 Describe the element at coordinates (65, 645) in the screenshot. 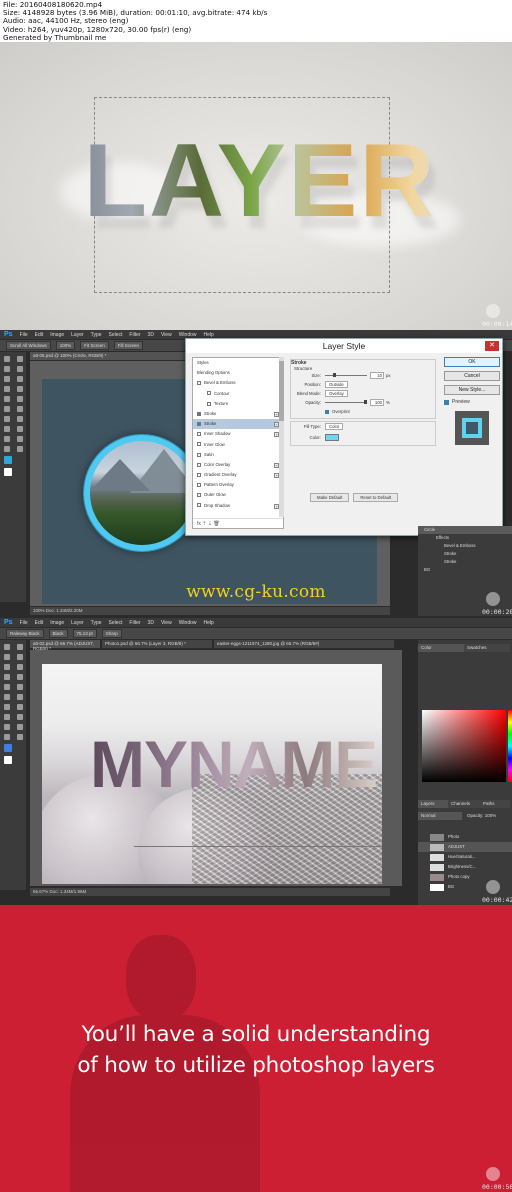

I see `document-tab: att-02.psd @ 66.7% (ADJUST, RGB/8) *` at that location.